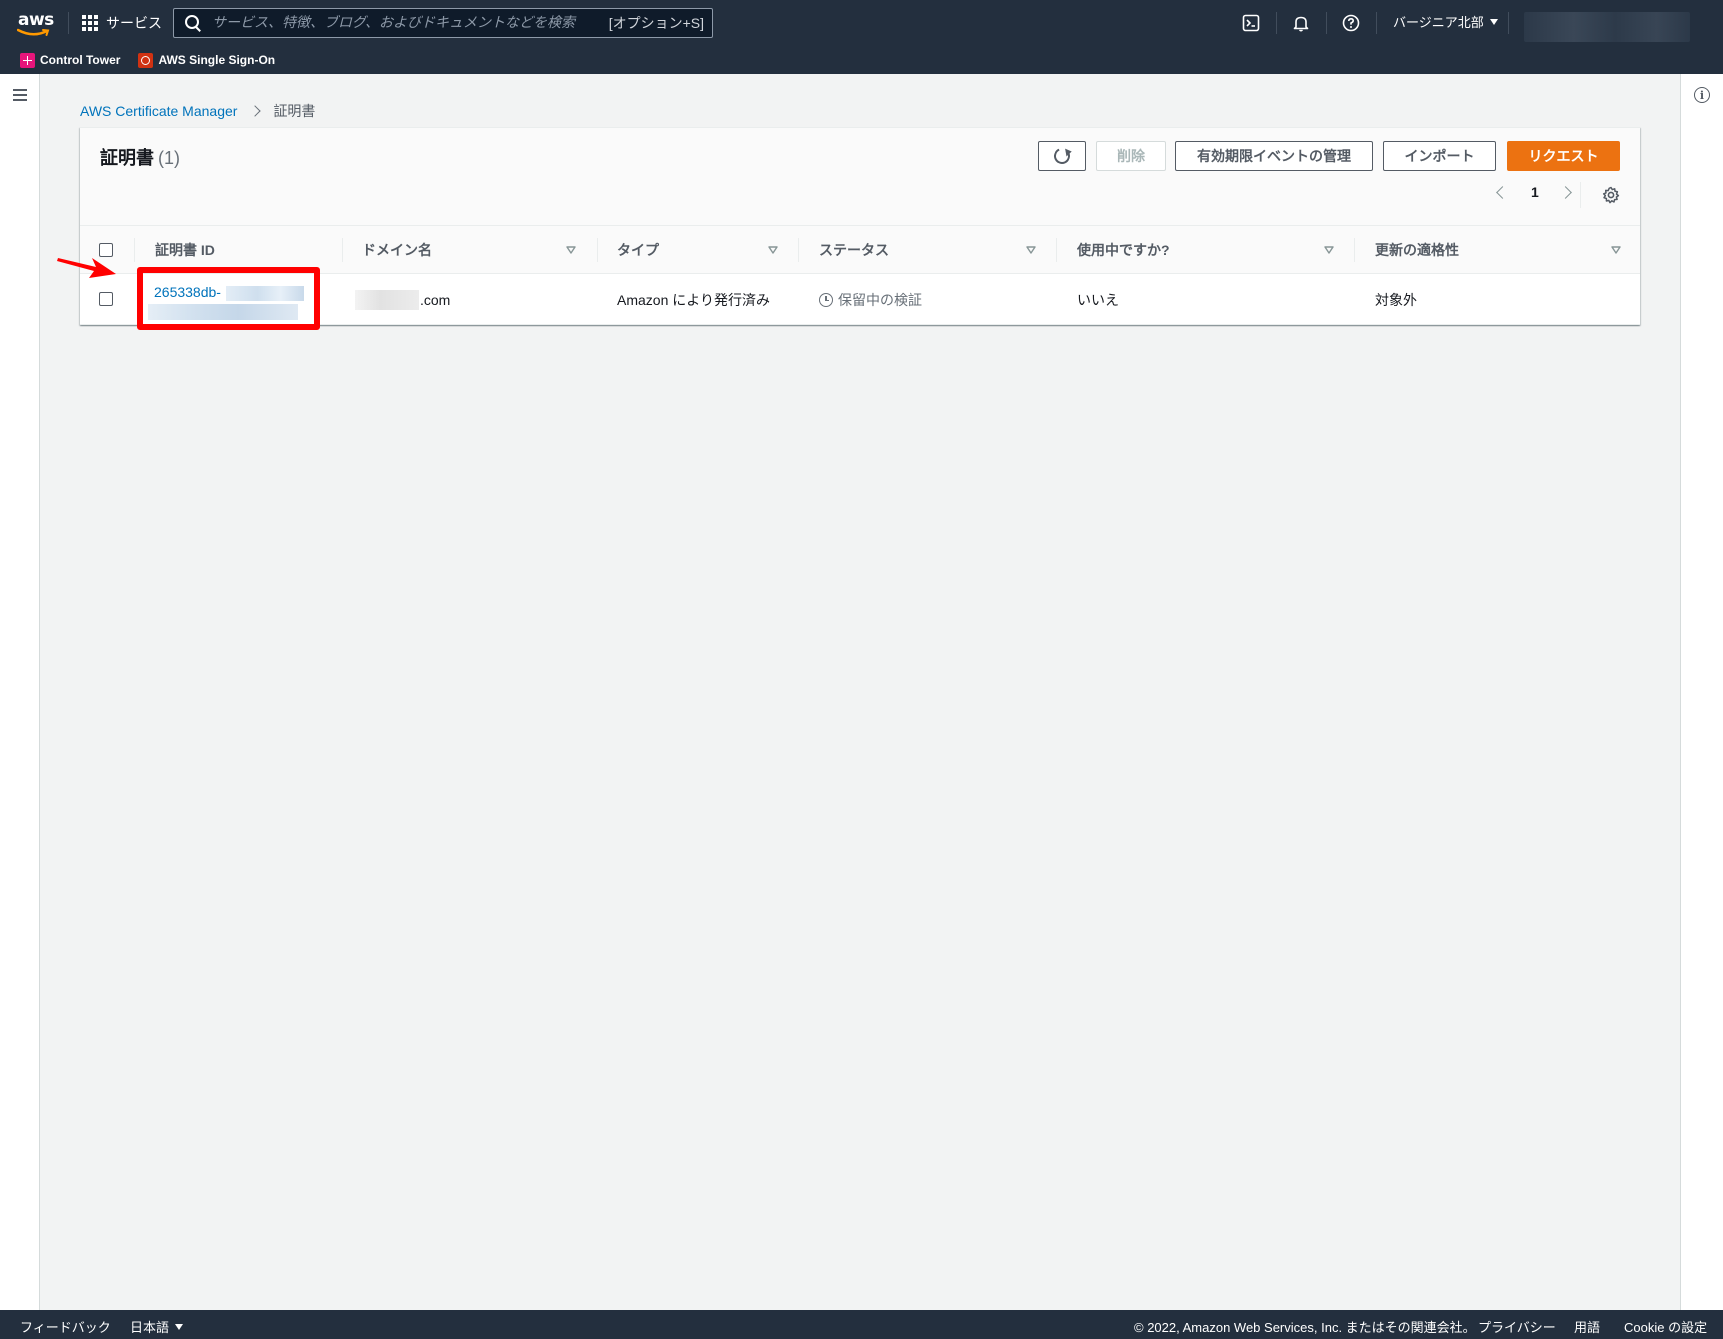 The image size is (1723, 1339). What do you see at coordinates (1517, 1326) in the screenshot?
I see `privacy-link: プライバシー` at bounding box center [1517, 1326].